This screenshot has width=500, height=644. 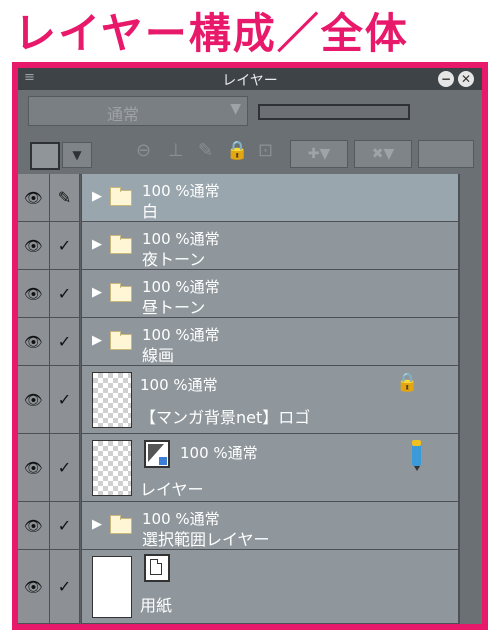 What do you see at coordinates (157, 454) in the screenshot?
I see `vector-layer-icon` at bounding box center [157, 454].